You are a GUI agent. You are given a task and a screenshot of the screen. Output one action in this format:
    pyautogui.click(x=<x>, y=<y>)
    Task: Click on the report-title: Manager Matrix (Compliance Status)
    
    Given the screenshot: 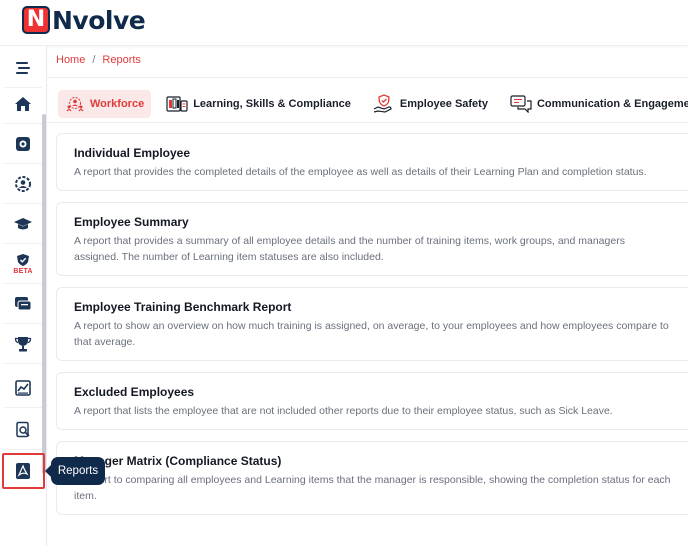 What is the action you would take?
    pyautogui.click(x=178, y=461)
    